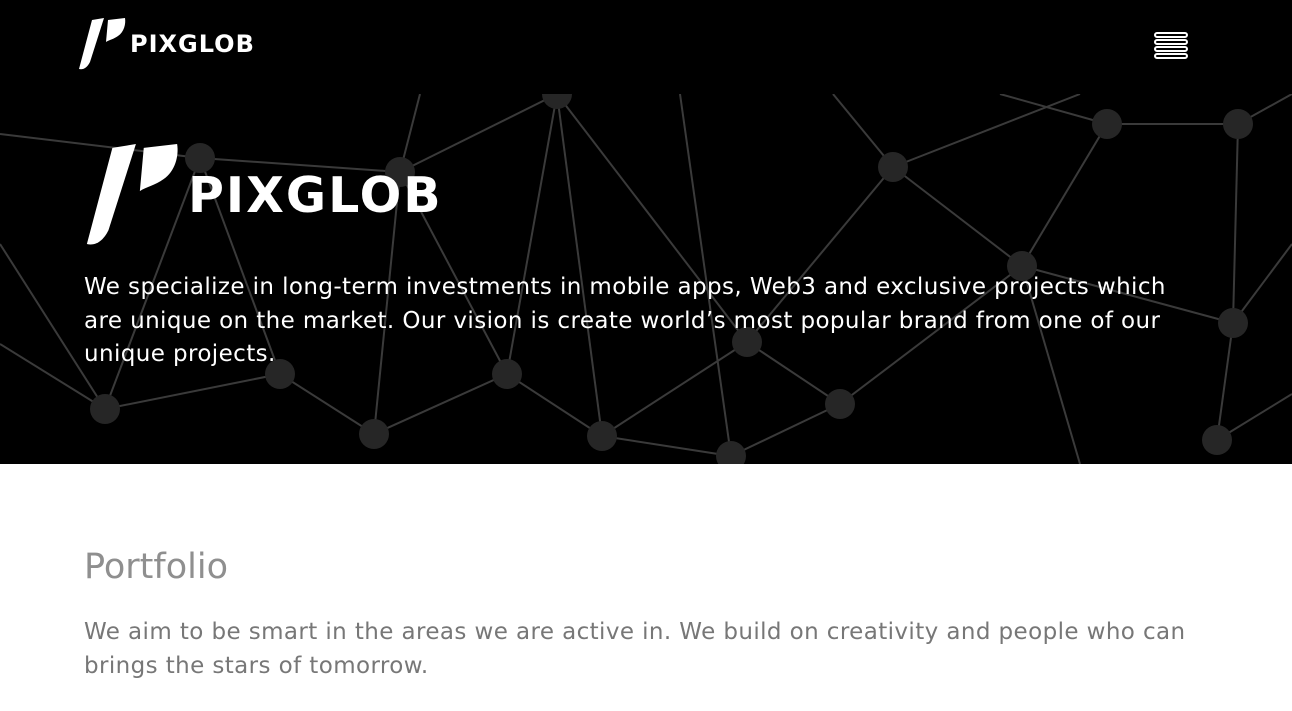  What do you see at coordinates (315, 195) in the screenshot?
I see `hero-wordmark: PIXGLOB` at bounding box center [315, 195].